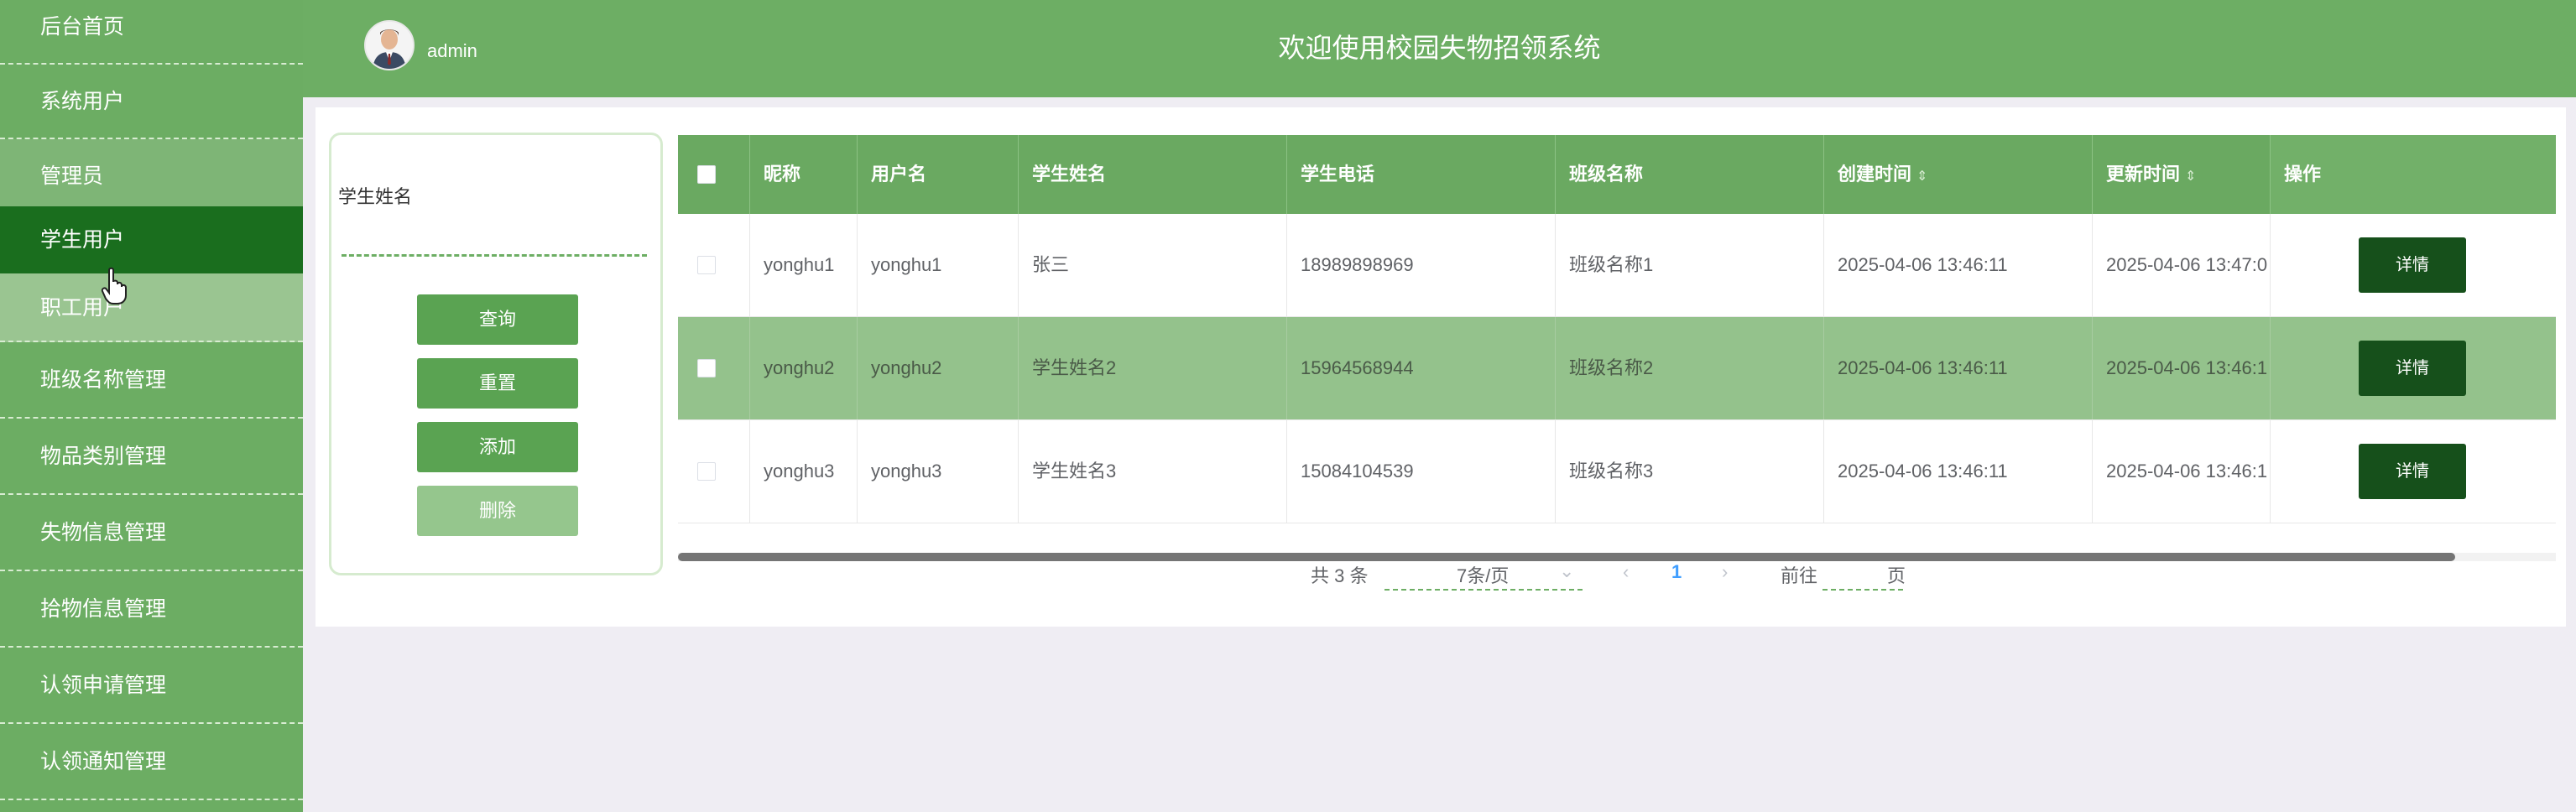  What do you see at coordinates (1690, 175) in the screenshot?
I see `col-class-name: 班级名称` at bounding box center [1690, 175].